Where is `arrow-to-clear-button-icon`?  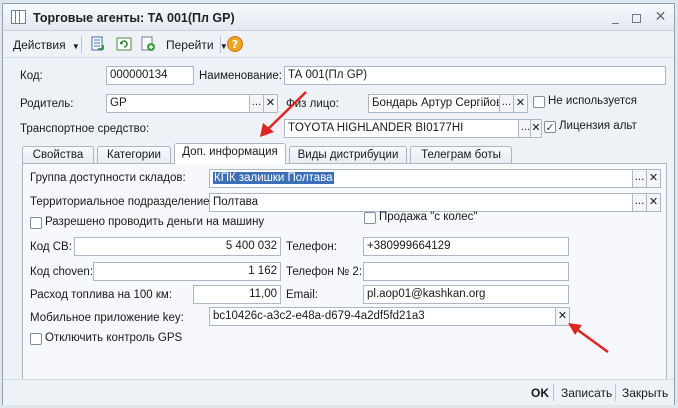 arrow-to-clear-button-icon is located at coordinates (588, 338).